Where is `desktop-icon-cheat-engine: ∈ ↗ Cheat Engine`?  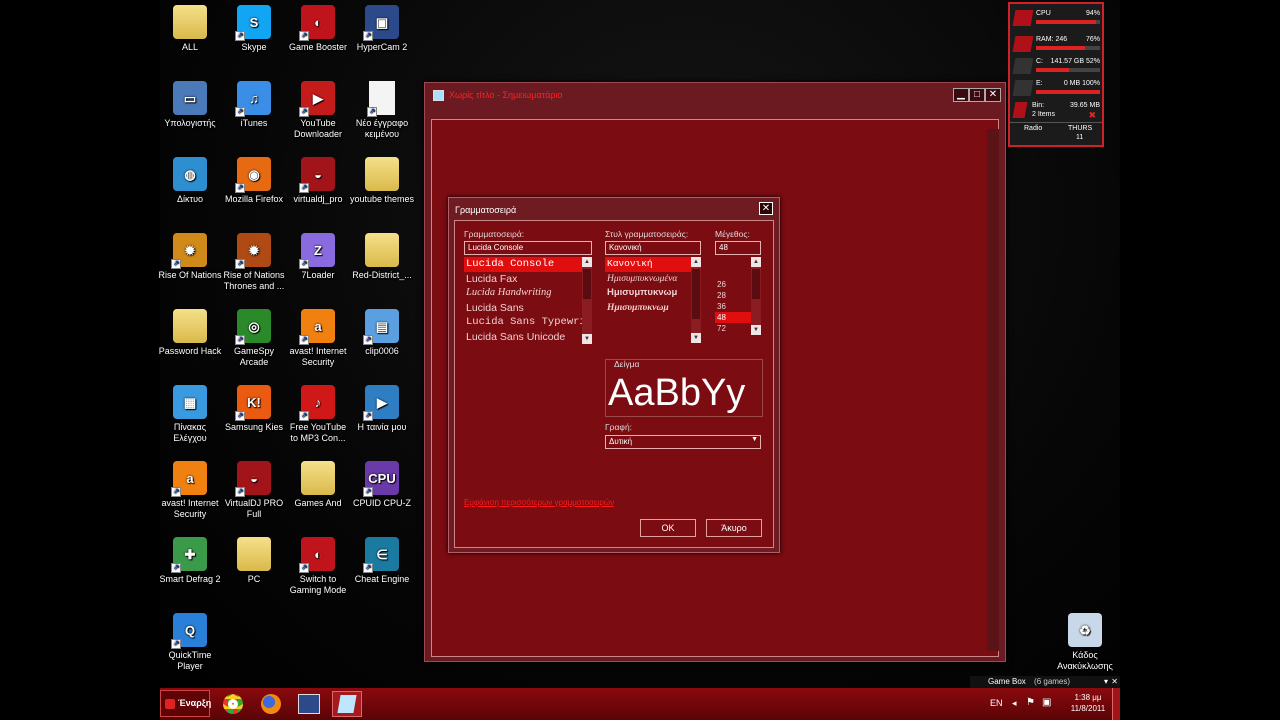 desktop-icon-cheat-engine: ∈ ↗ Cheat Engine is located at coordinates (382, 561).